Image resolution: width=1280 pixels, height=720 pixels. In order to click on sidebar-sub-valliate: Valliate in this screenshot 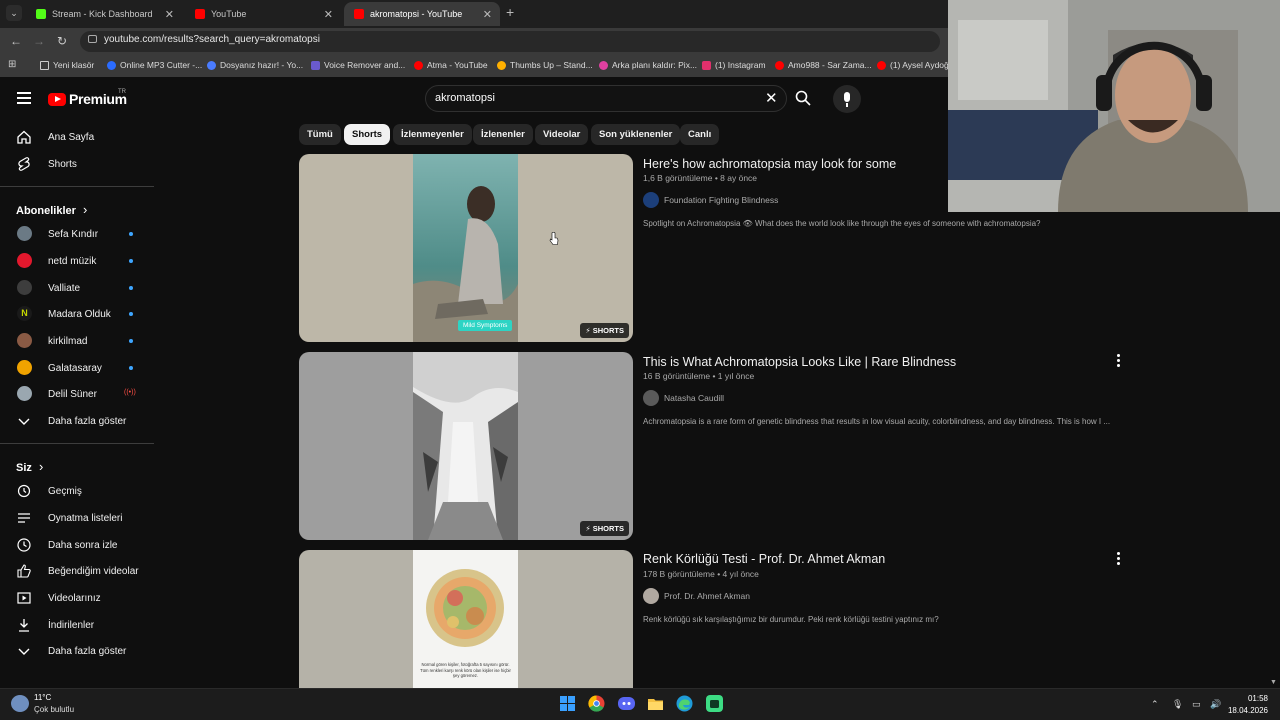, I will do `click(77, 288)`.